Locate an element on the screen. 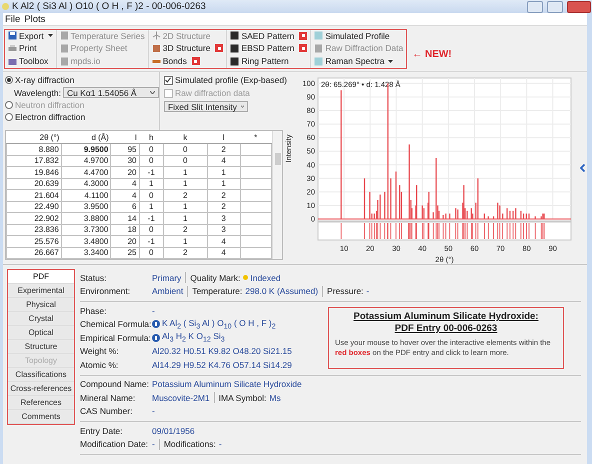  nav-tab: Crystal is located at coordinates (41, 319).